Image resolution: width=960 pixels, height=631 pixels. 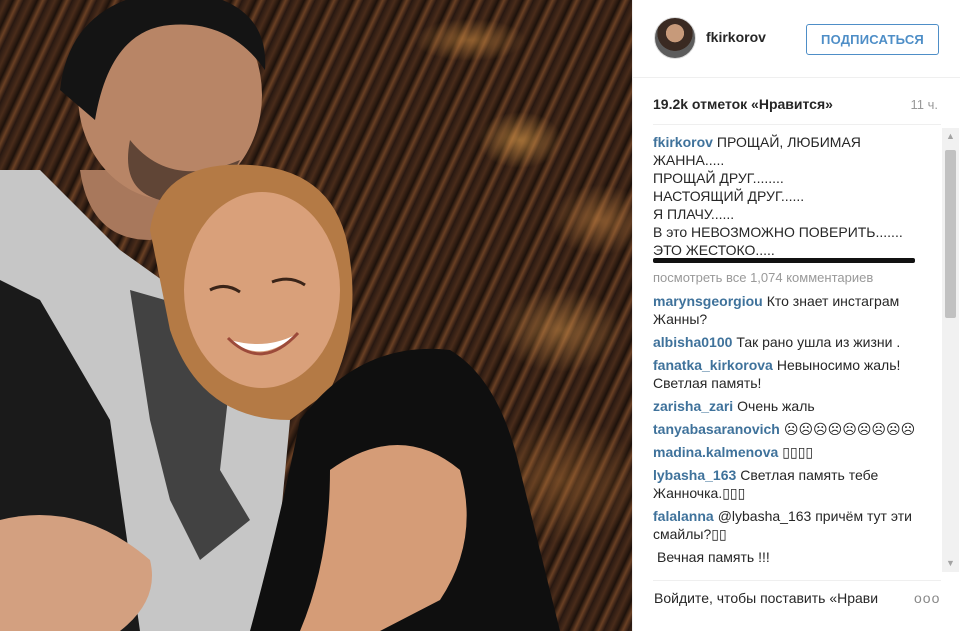 What do you see at coordinates (713, 557) in the screenshot?
I see `comment-text: Вечная память !!!` at bounding box center [713, 557].